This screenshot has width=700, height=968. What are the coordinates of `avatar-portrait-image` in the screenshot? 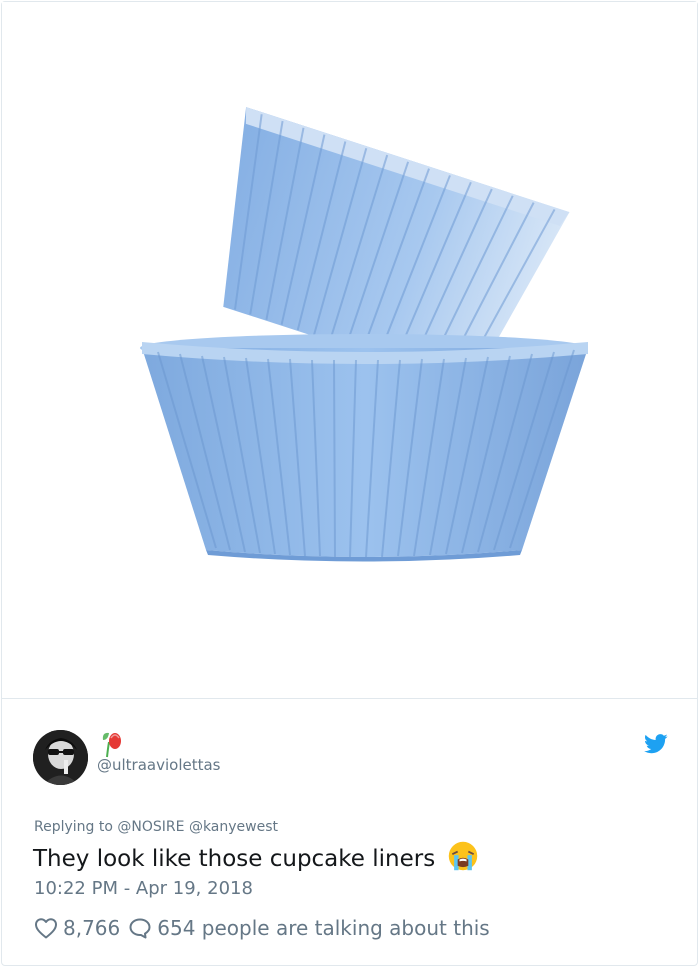 It's located at (60, 757).